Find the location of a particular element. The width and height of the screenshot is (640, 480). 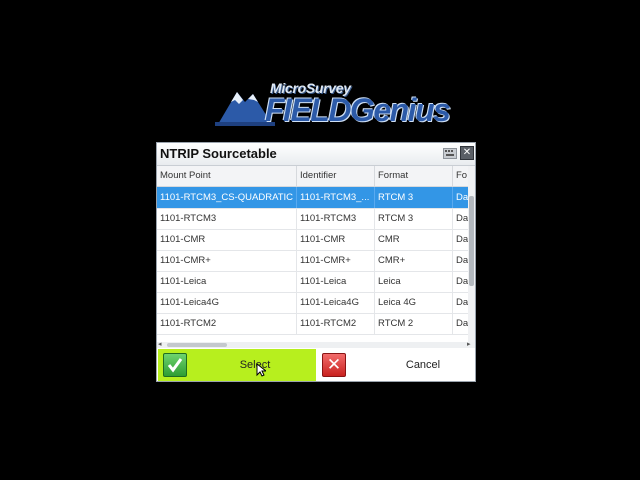

vertical-scrollbar-thumb is located at coordinates (471, 241).